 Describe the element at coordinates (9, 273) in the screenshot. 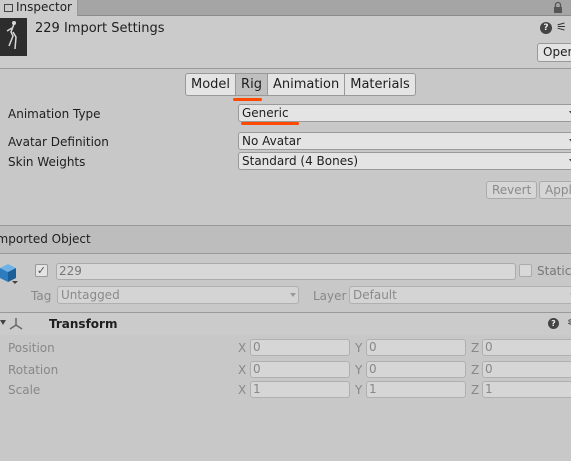

I see `gameobject-cube-icon` at that location.